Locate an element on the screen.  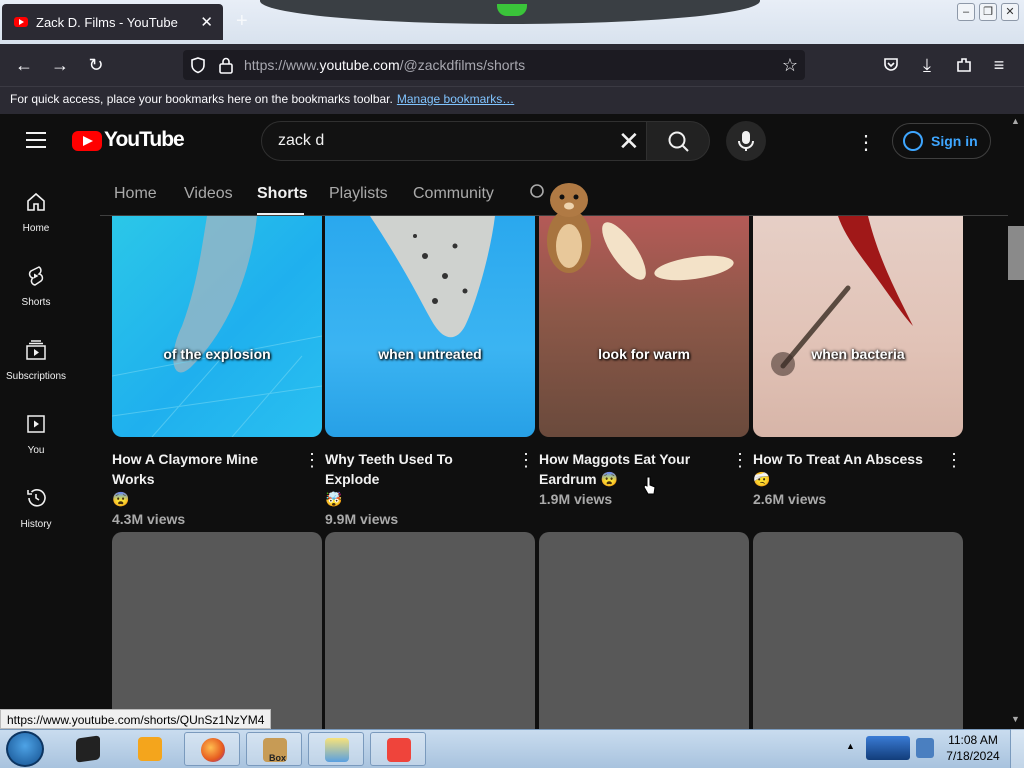
search-icon is located at coordinates (678, 141).